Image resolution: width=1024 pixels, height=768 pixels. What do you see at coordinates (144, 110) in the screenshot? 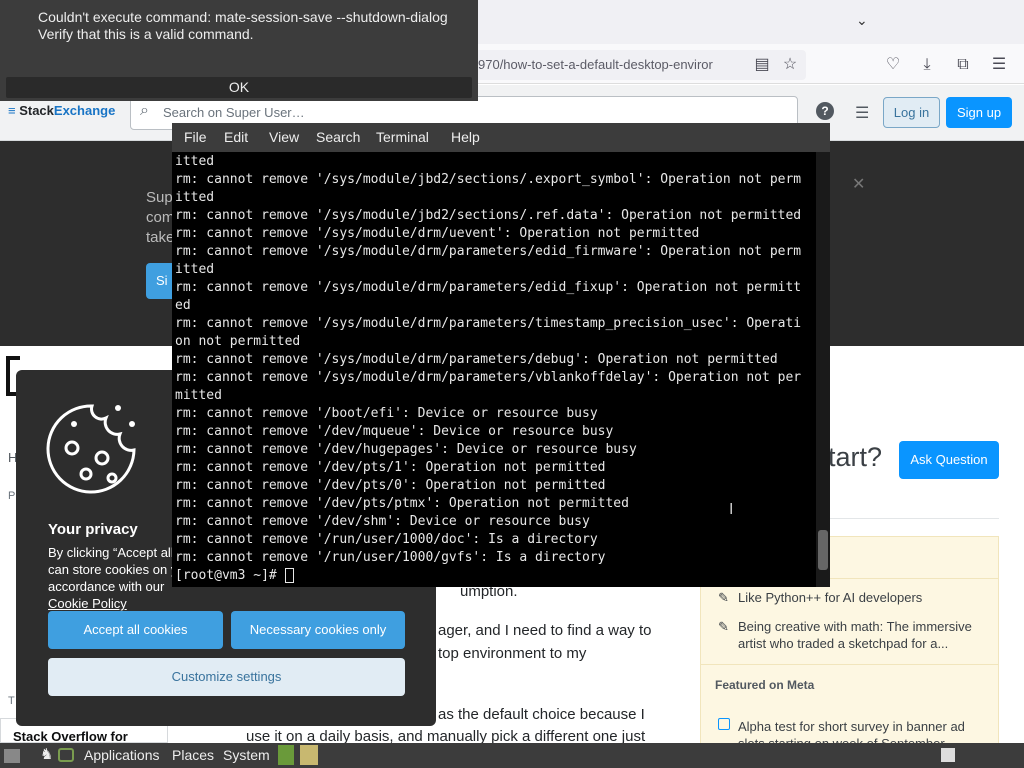
I see `search-icon: ⌕` at bounding box center [144, 110].